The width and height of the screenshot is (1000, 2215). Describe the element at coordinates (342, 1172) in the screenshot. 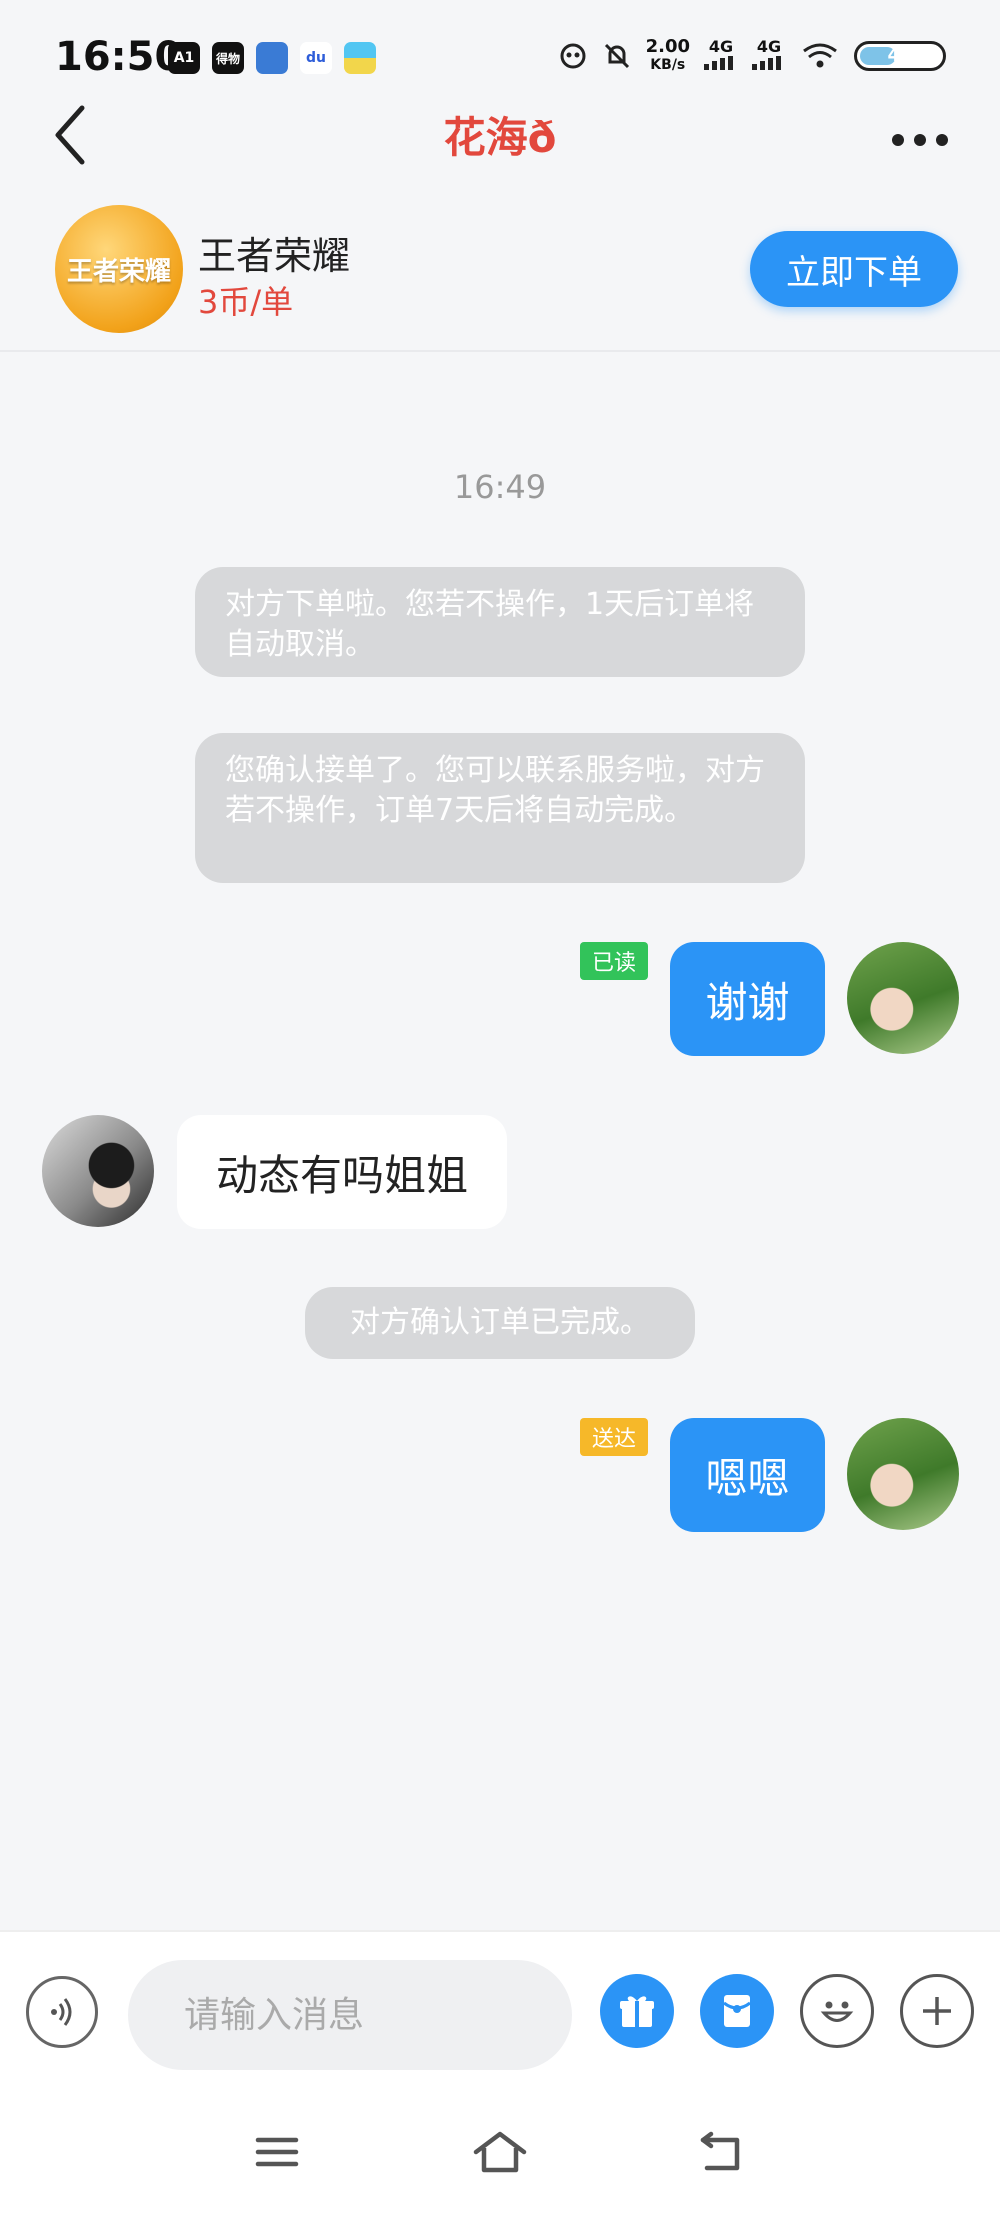

I see `other-message-bubble: 动态有吗姐姐` at that location.